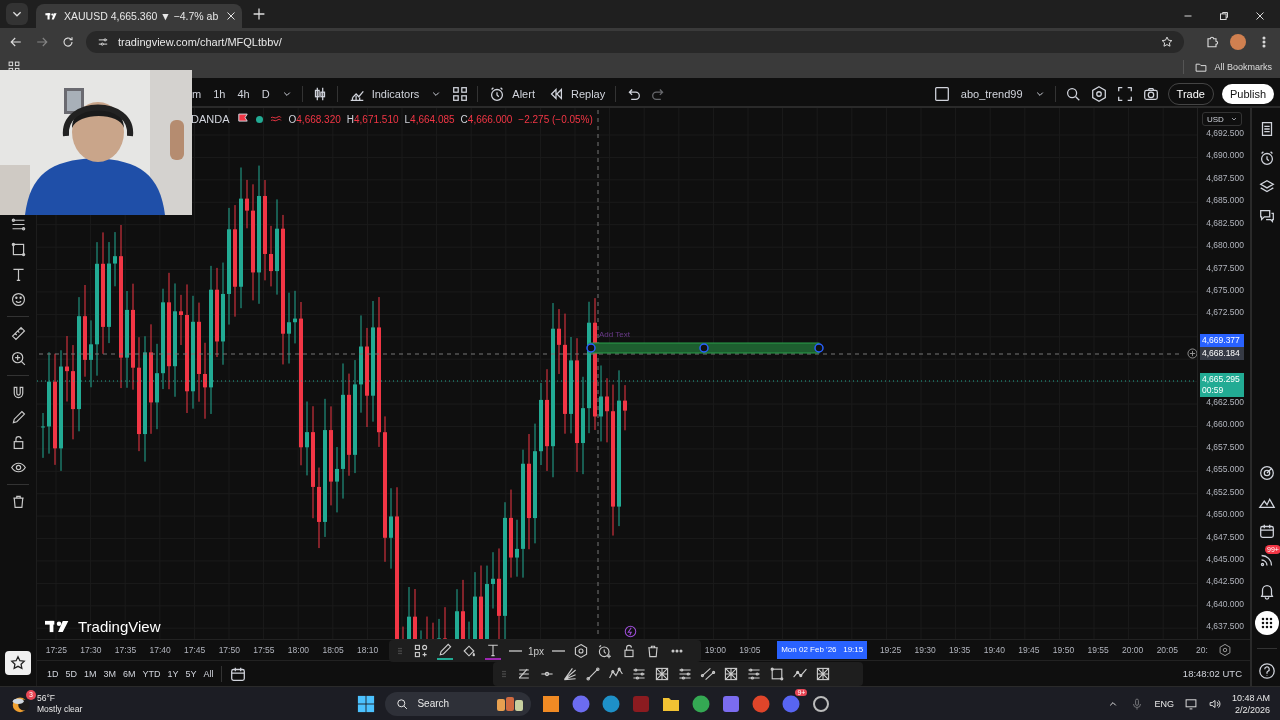  I want to click on price-label: 4,687.500, so click(1225, 177).